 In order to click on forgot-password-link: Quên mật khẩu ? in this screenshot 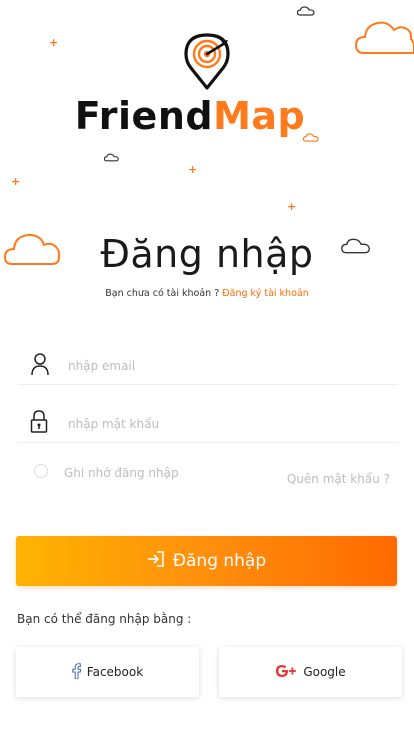, I will do `click(338, 479)`.